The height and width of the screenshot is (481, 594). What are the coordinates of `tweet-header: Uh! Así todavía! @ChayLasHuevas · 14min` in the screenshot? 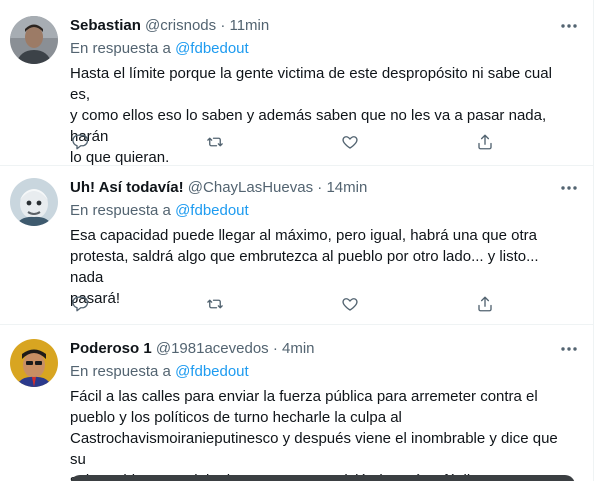 It's located at (218, 188).